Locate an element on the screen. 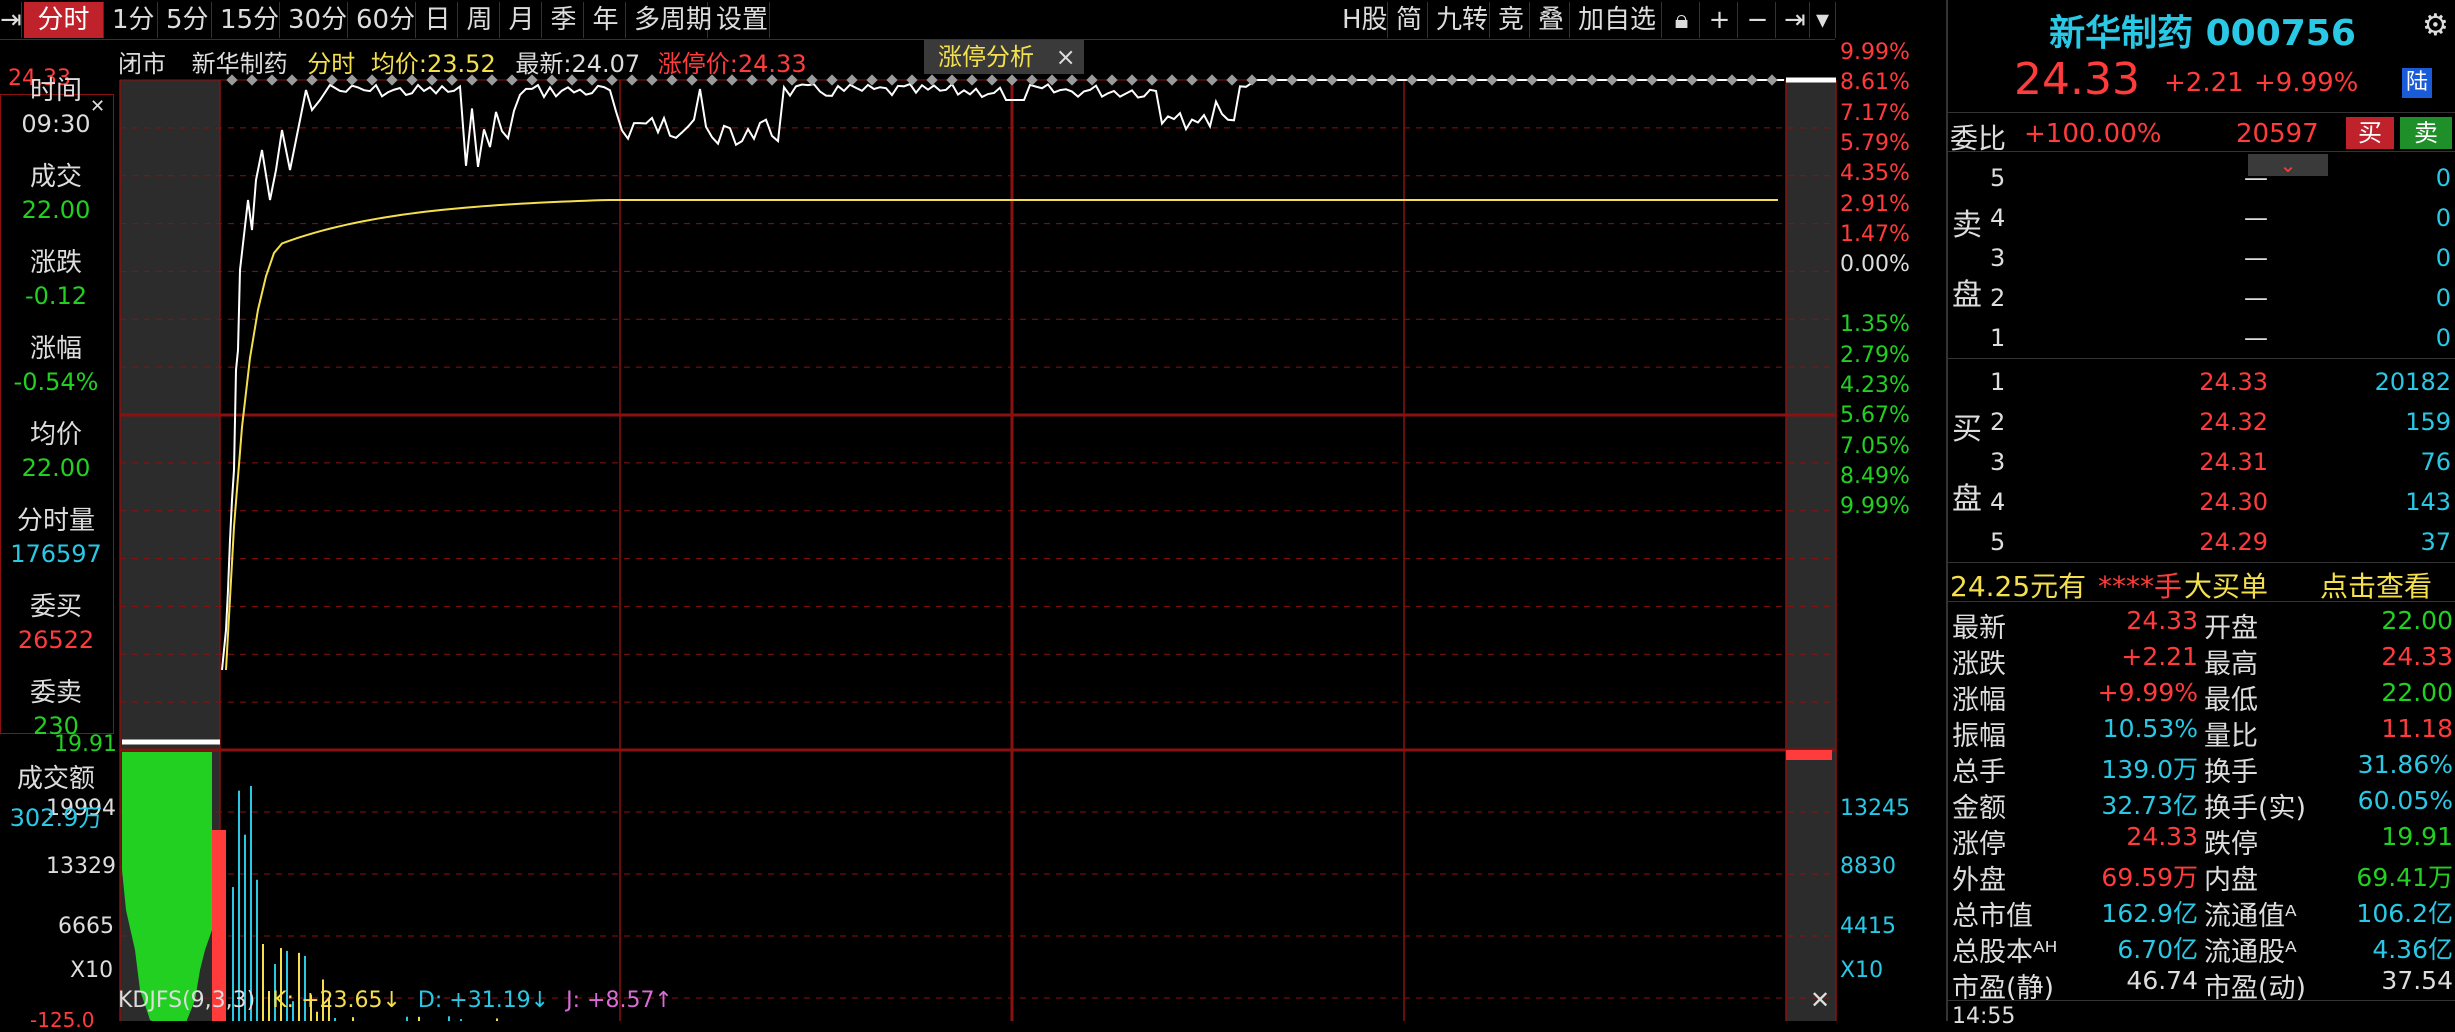 The width and height of the screenshot is (2455, 1032). limit-up-analysis-button: 涨停分析 × is located at coordinates (1004, 57).